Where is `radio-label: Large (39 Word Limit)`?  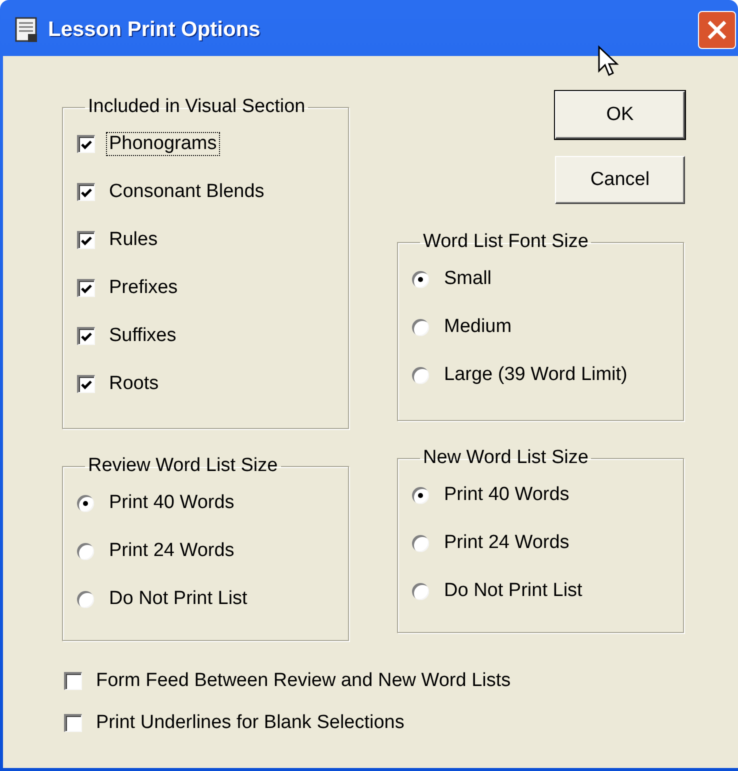
radio-label: Large (39 Word Limit) is located at coordinates (536, 375).